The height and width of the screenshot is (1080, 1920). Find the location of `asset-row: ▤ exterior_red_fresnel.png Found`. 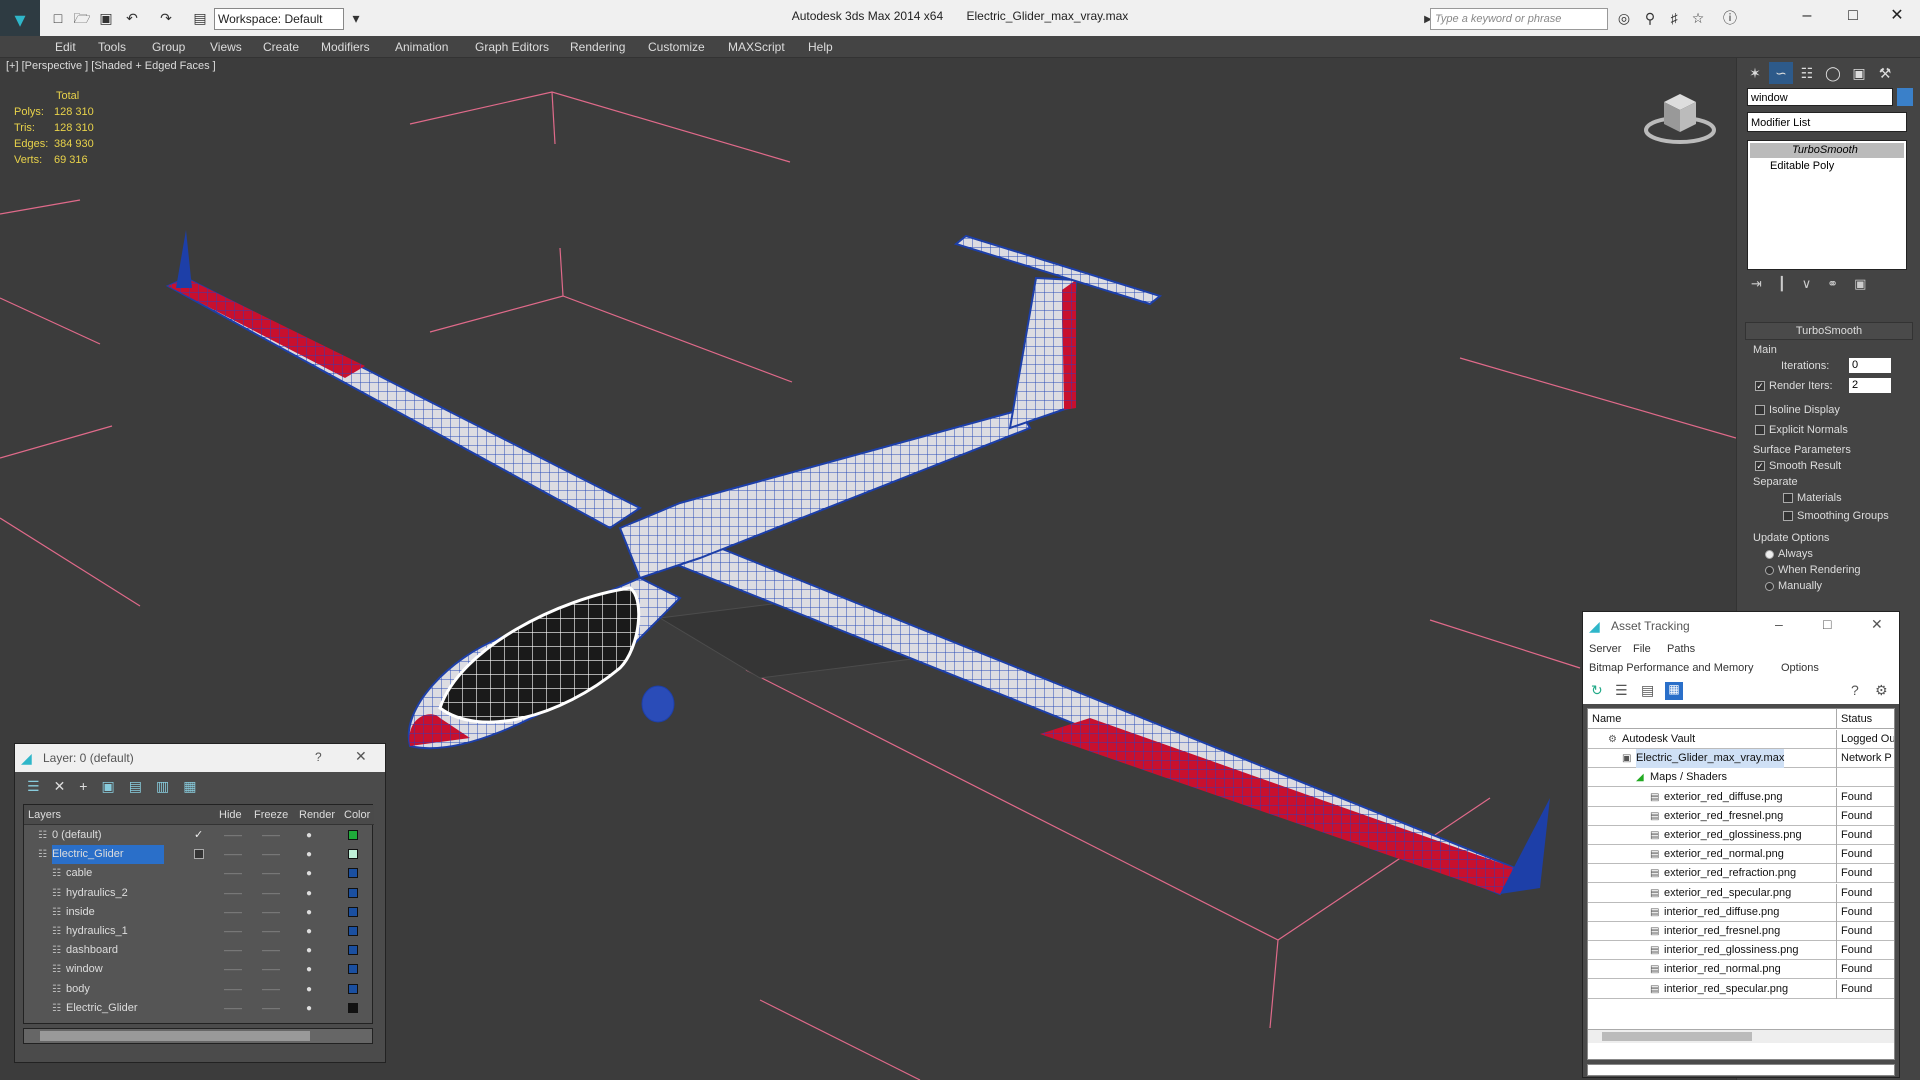

asset-row: ▤ exterior_red_fresnel.png Found is located at coordinates (1741, 816).